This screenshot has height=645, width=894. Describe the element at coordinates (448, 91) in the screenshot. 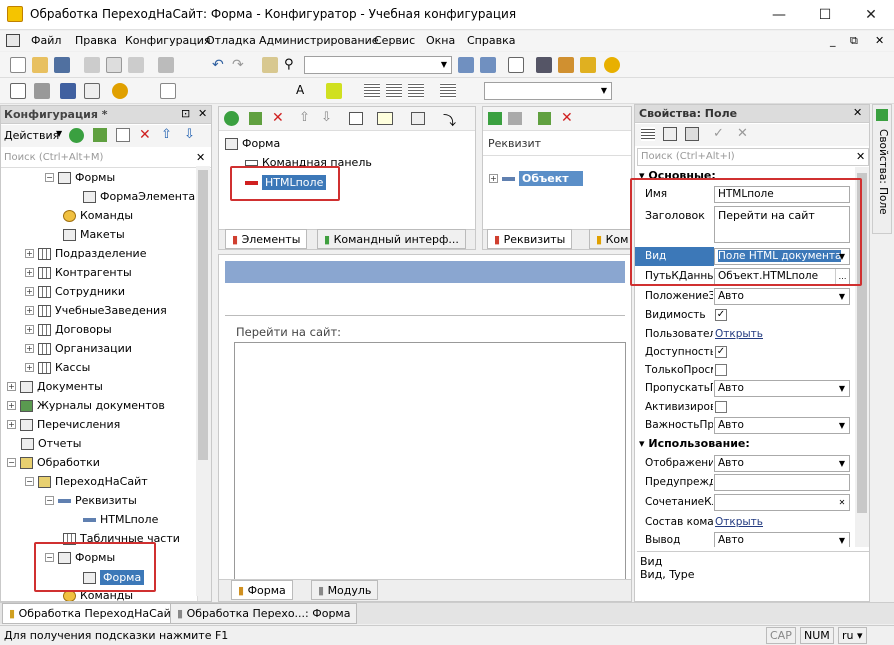

I see `indent-icon` at that location.